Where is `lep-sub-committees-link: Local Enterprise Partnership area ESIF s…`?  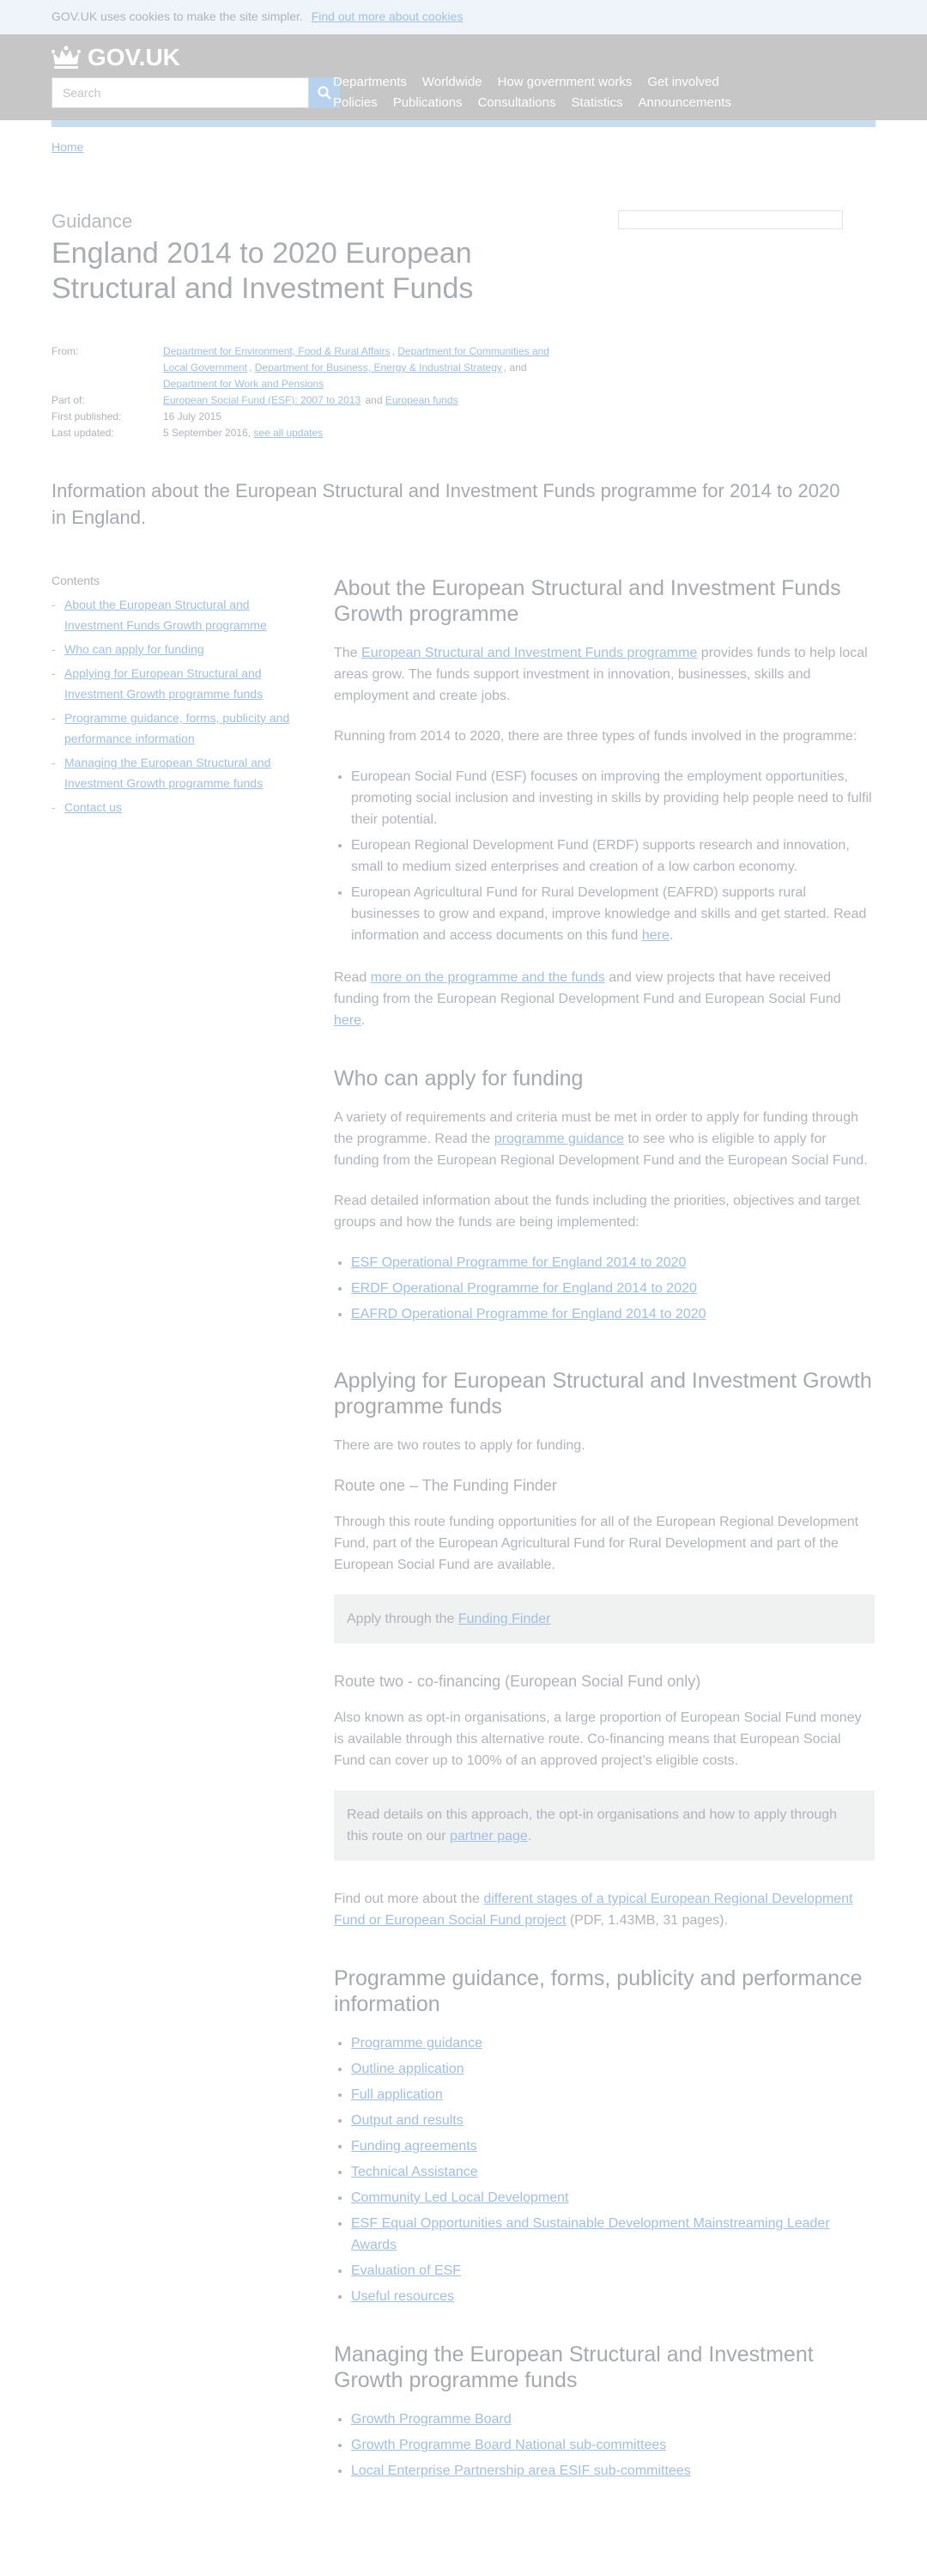
lep-sub-committees-link: Local Enterprise Partnership area ESIF s… is located at coordinates (521, 2471).